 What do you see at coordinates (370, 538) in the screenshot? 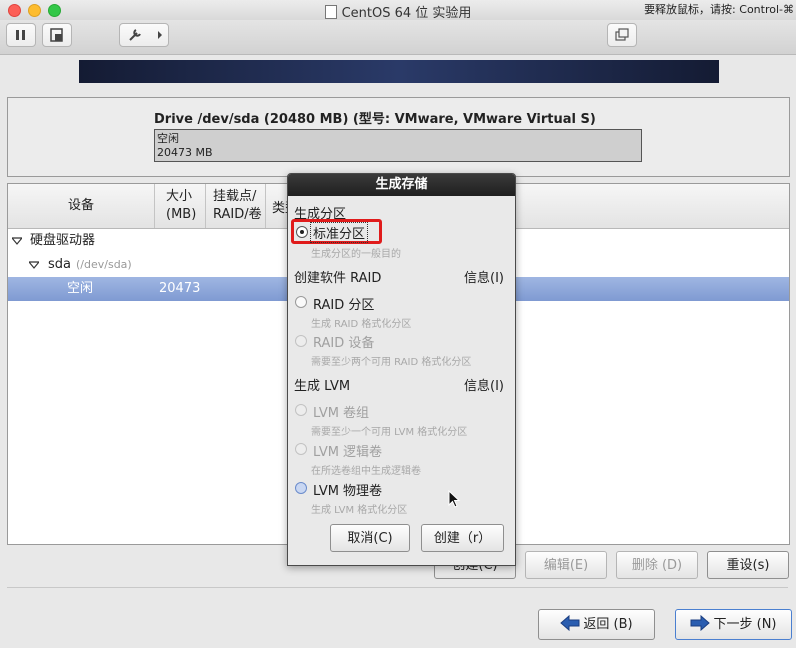
I see `dialog-cancel-button: 取消(C)` at bounding box center [370, 538].